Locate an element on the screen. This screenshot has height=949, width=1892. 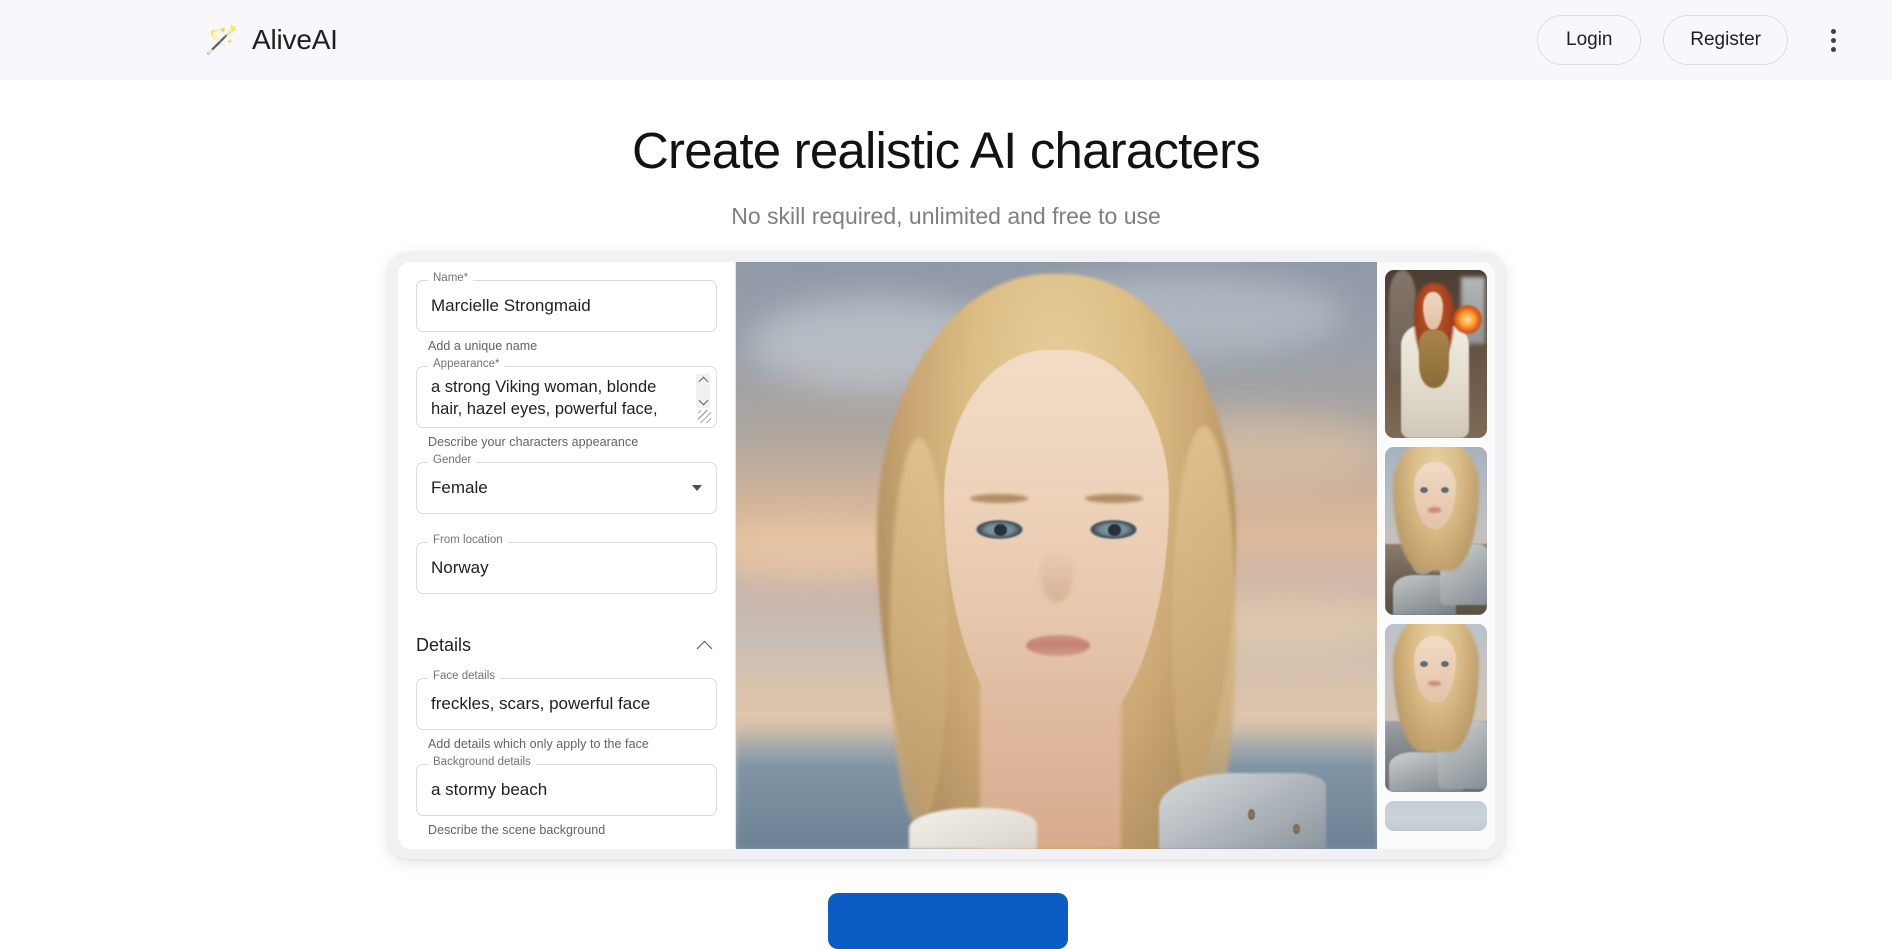
thumb-background is located at coordinates (1436, 816).